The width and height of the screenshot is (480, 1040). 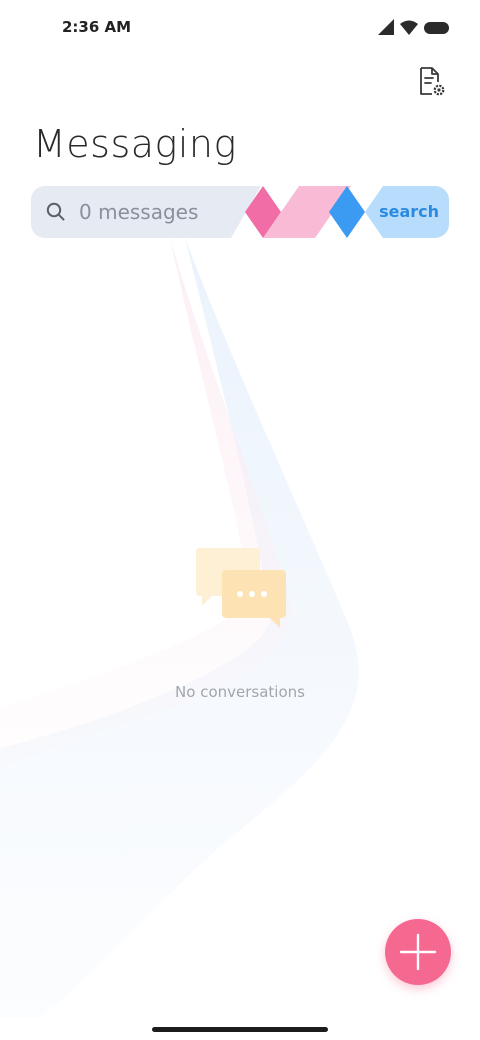 I want to click on home-indicator, so click(x=240, y=1029).